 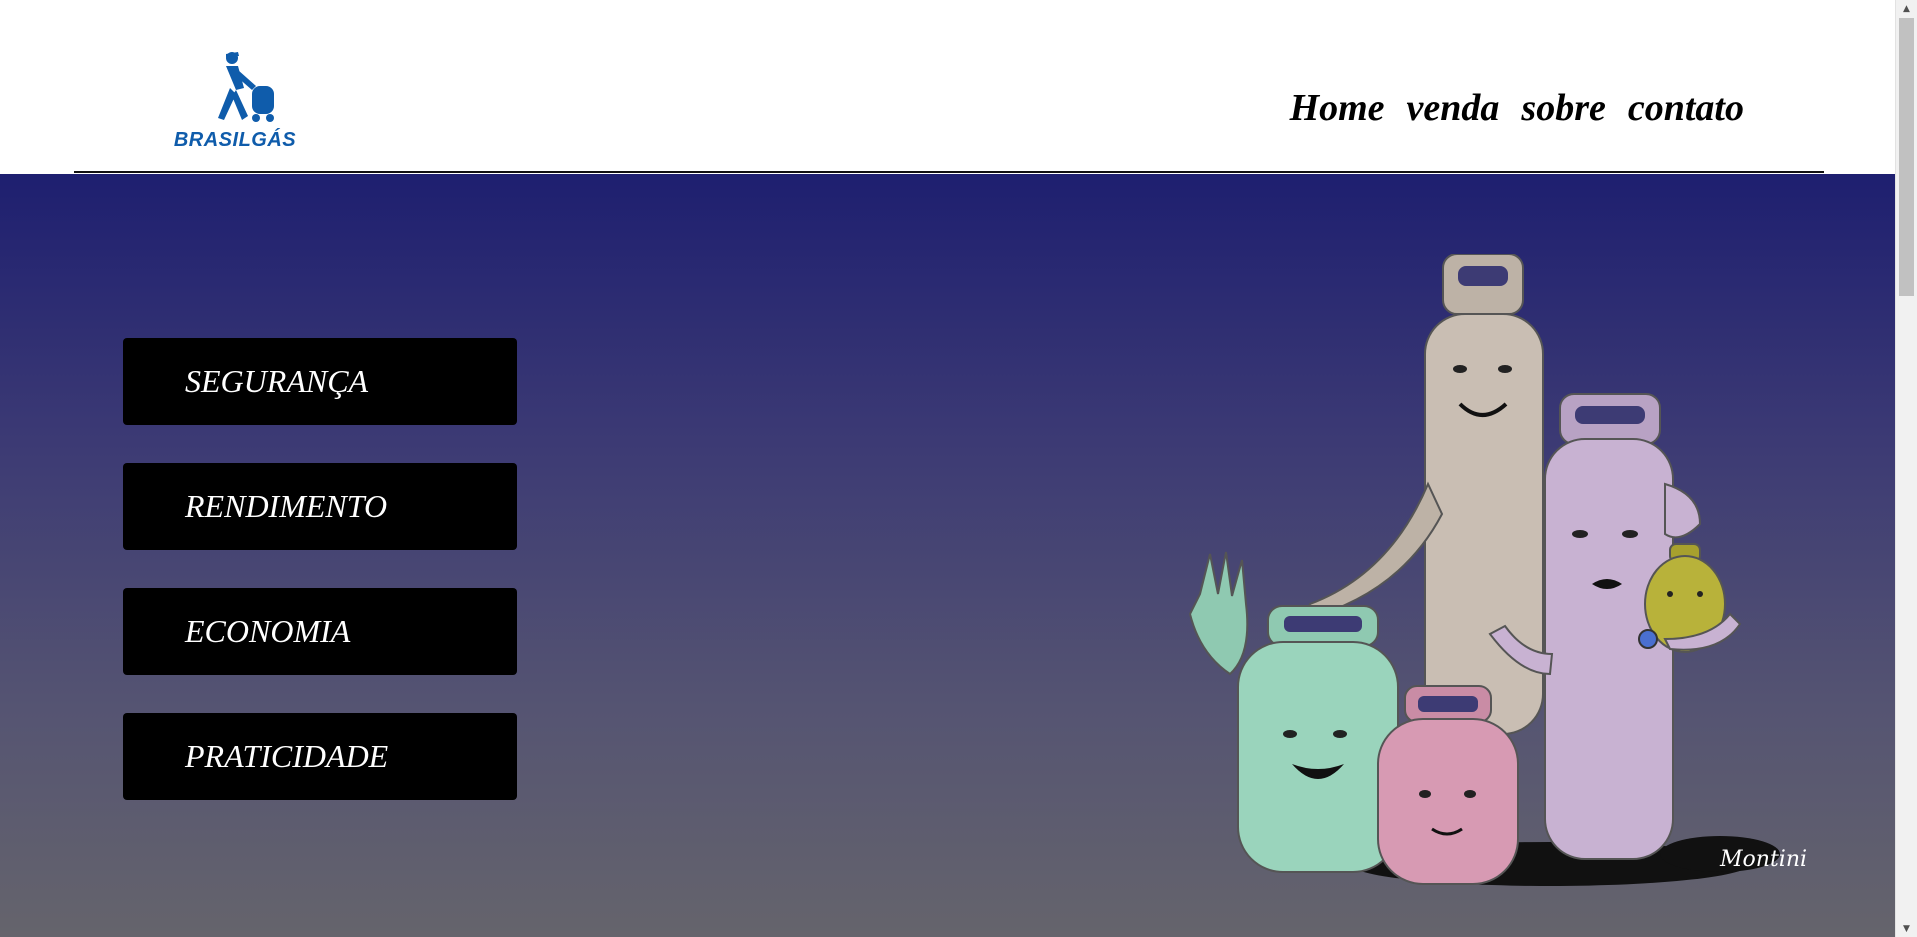 I want to click on menu-button-praticidade: PRATICIDADE, so click(x=320, y=756).